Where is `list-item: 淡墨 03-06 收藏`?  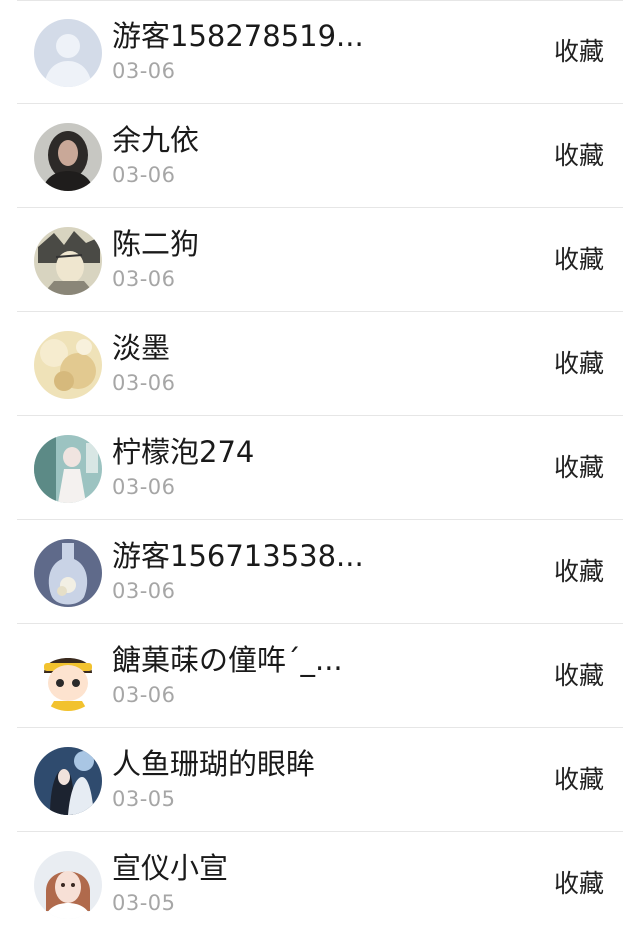 list-item: 淡墨 03-06 收藏 is located at coordinates (320, 364).